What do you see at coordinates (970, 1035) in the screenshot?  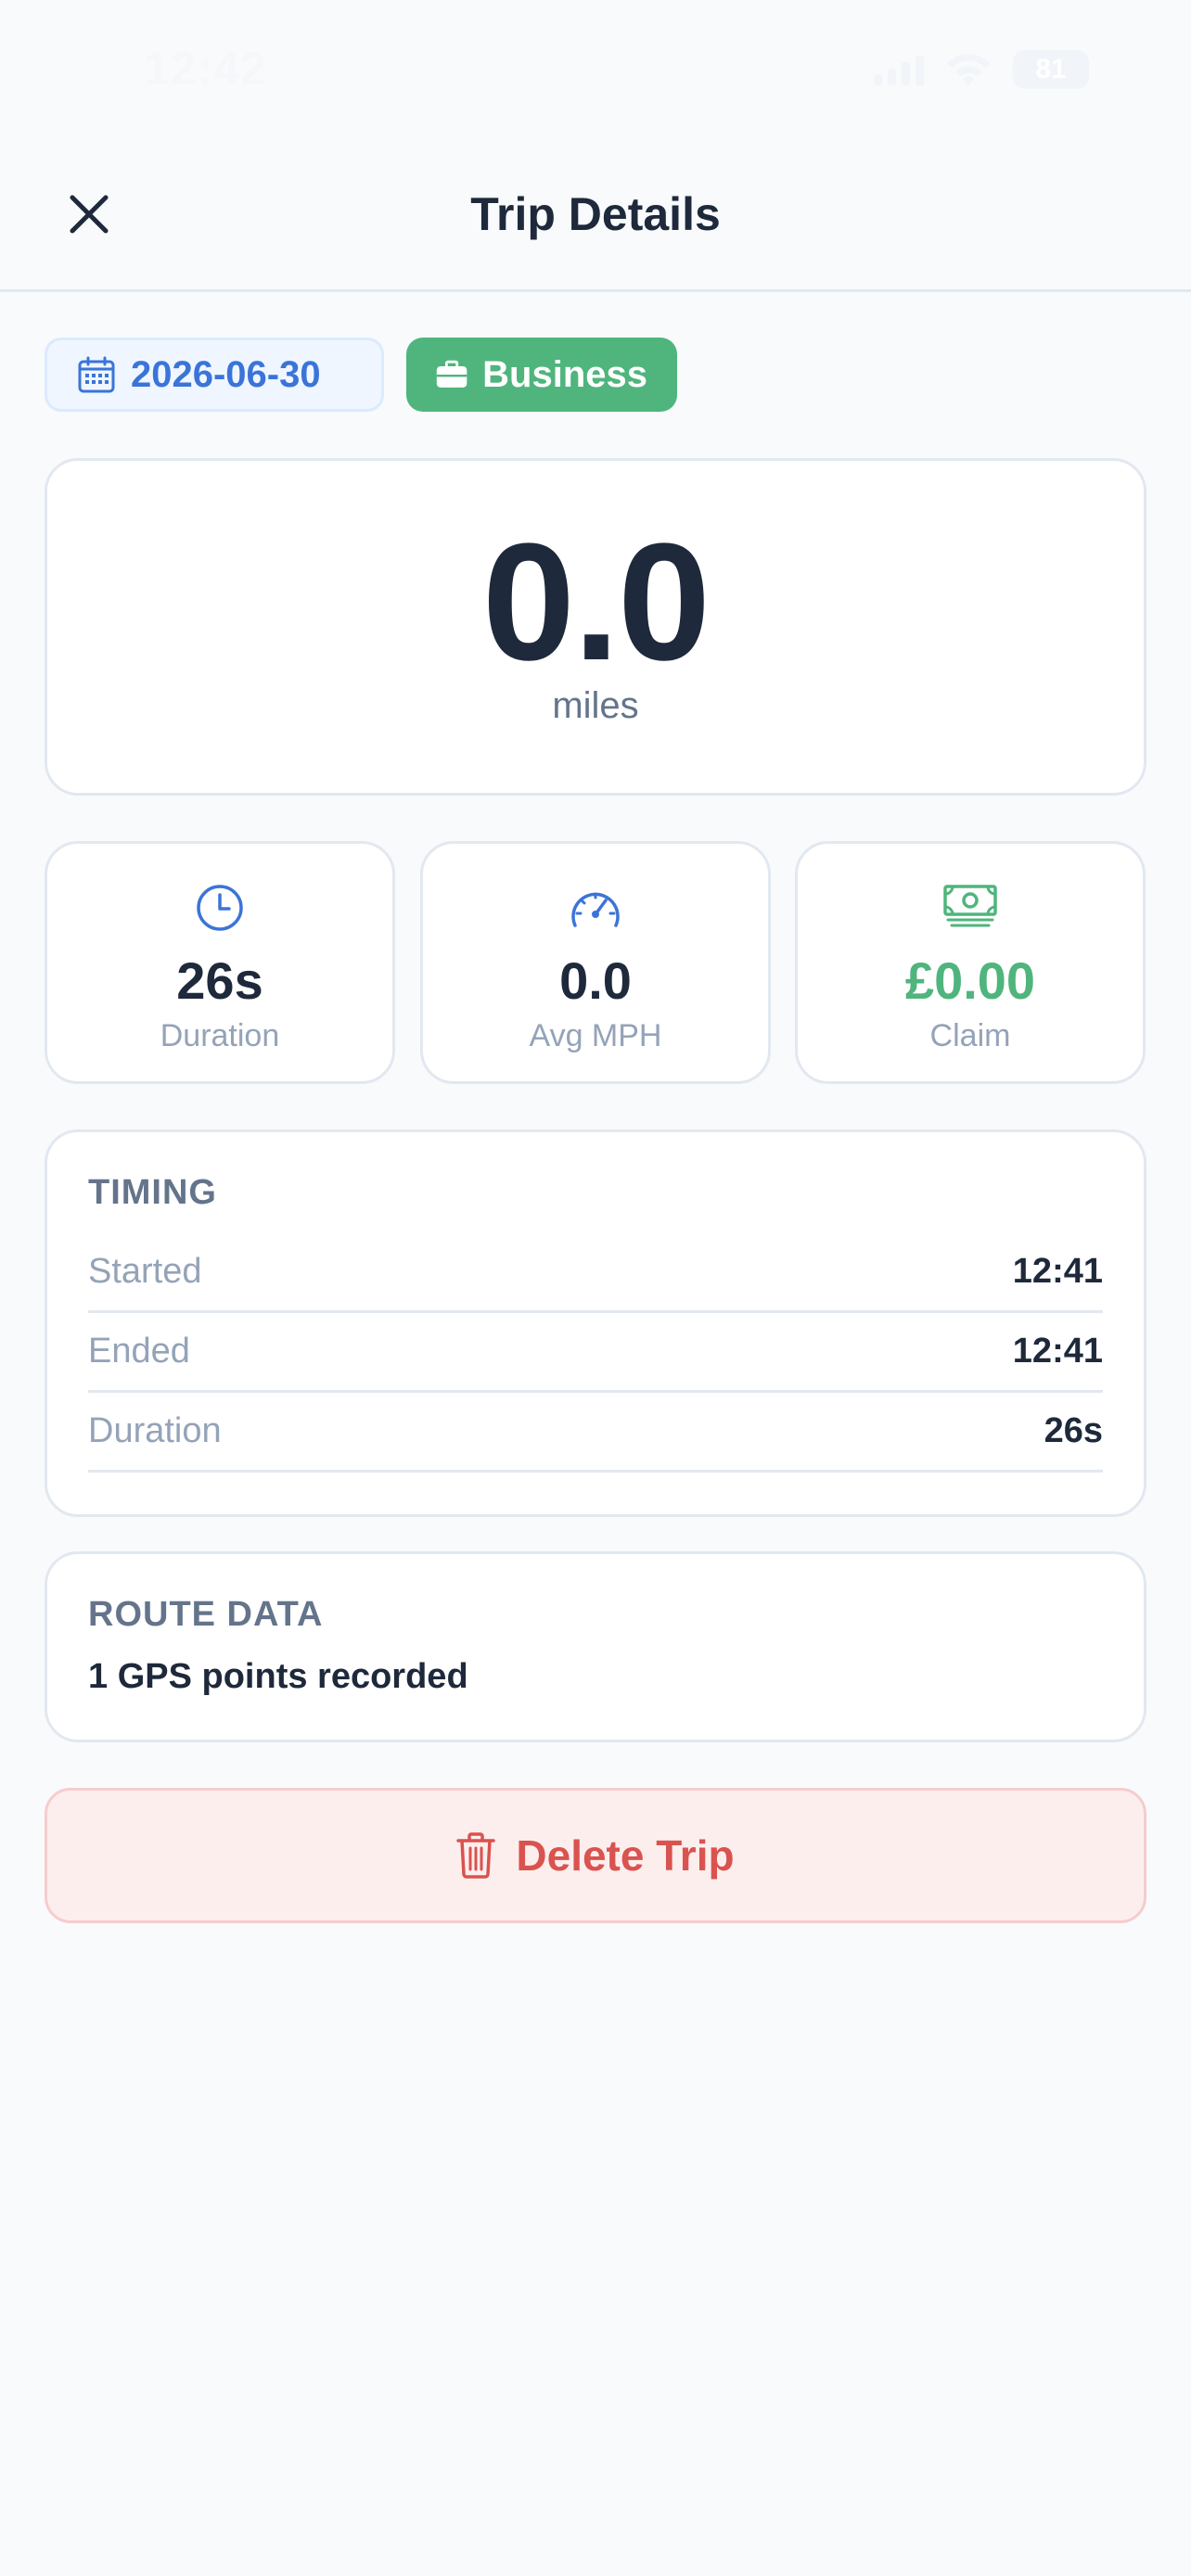 I see `claim-label: Claim` at bounding box center [970, 1035].